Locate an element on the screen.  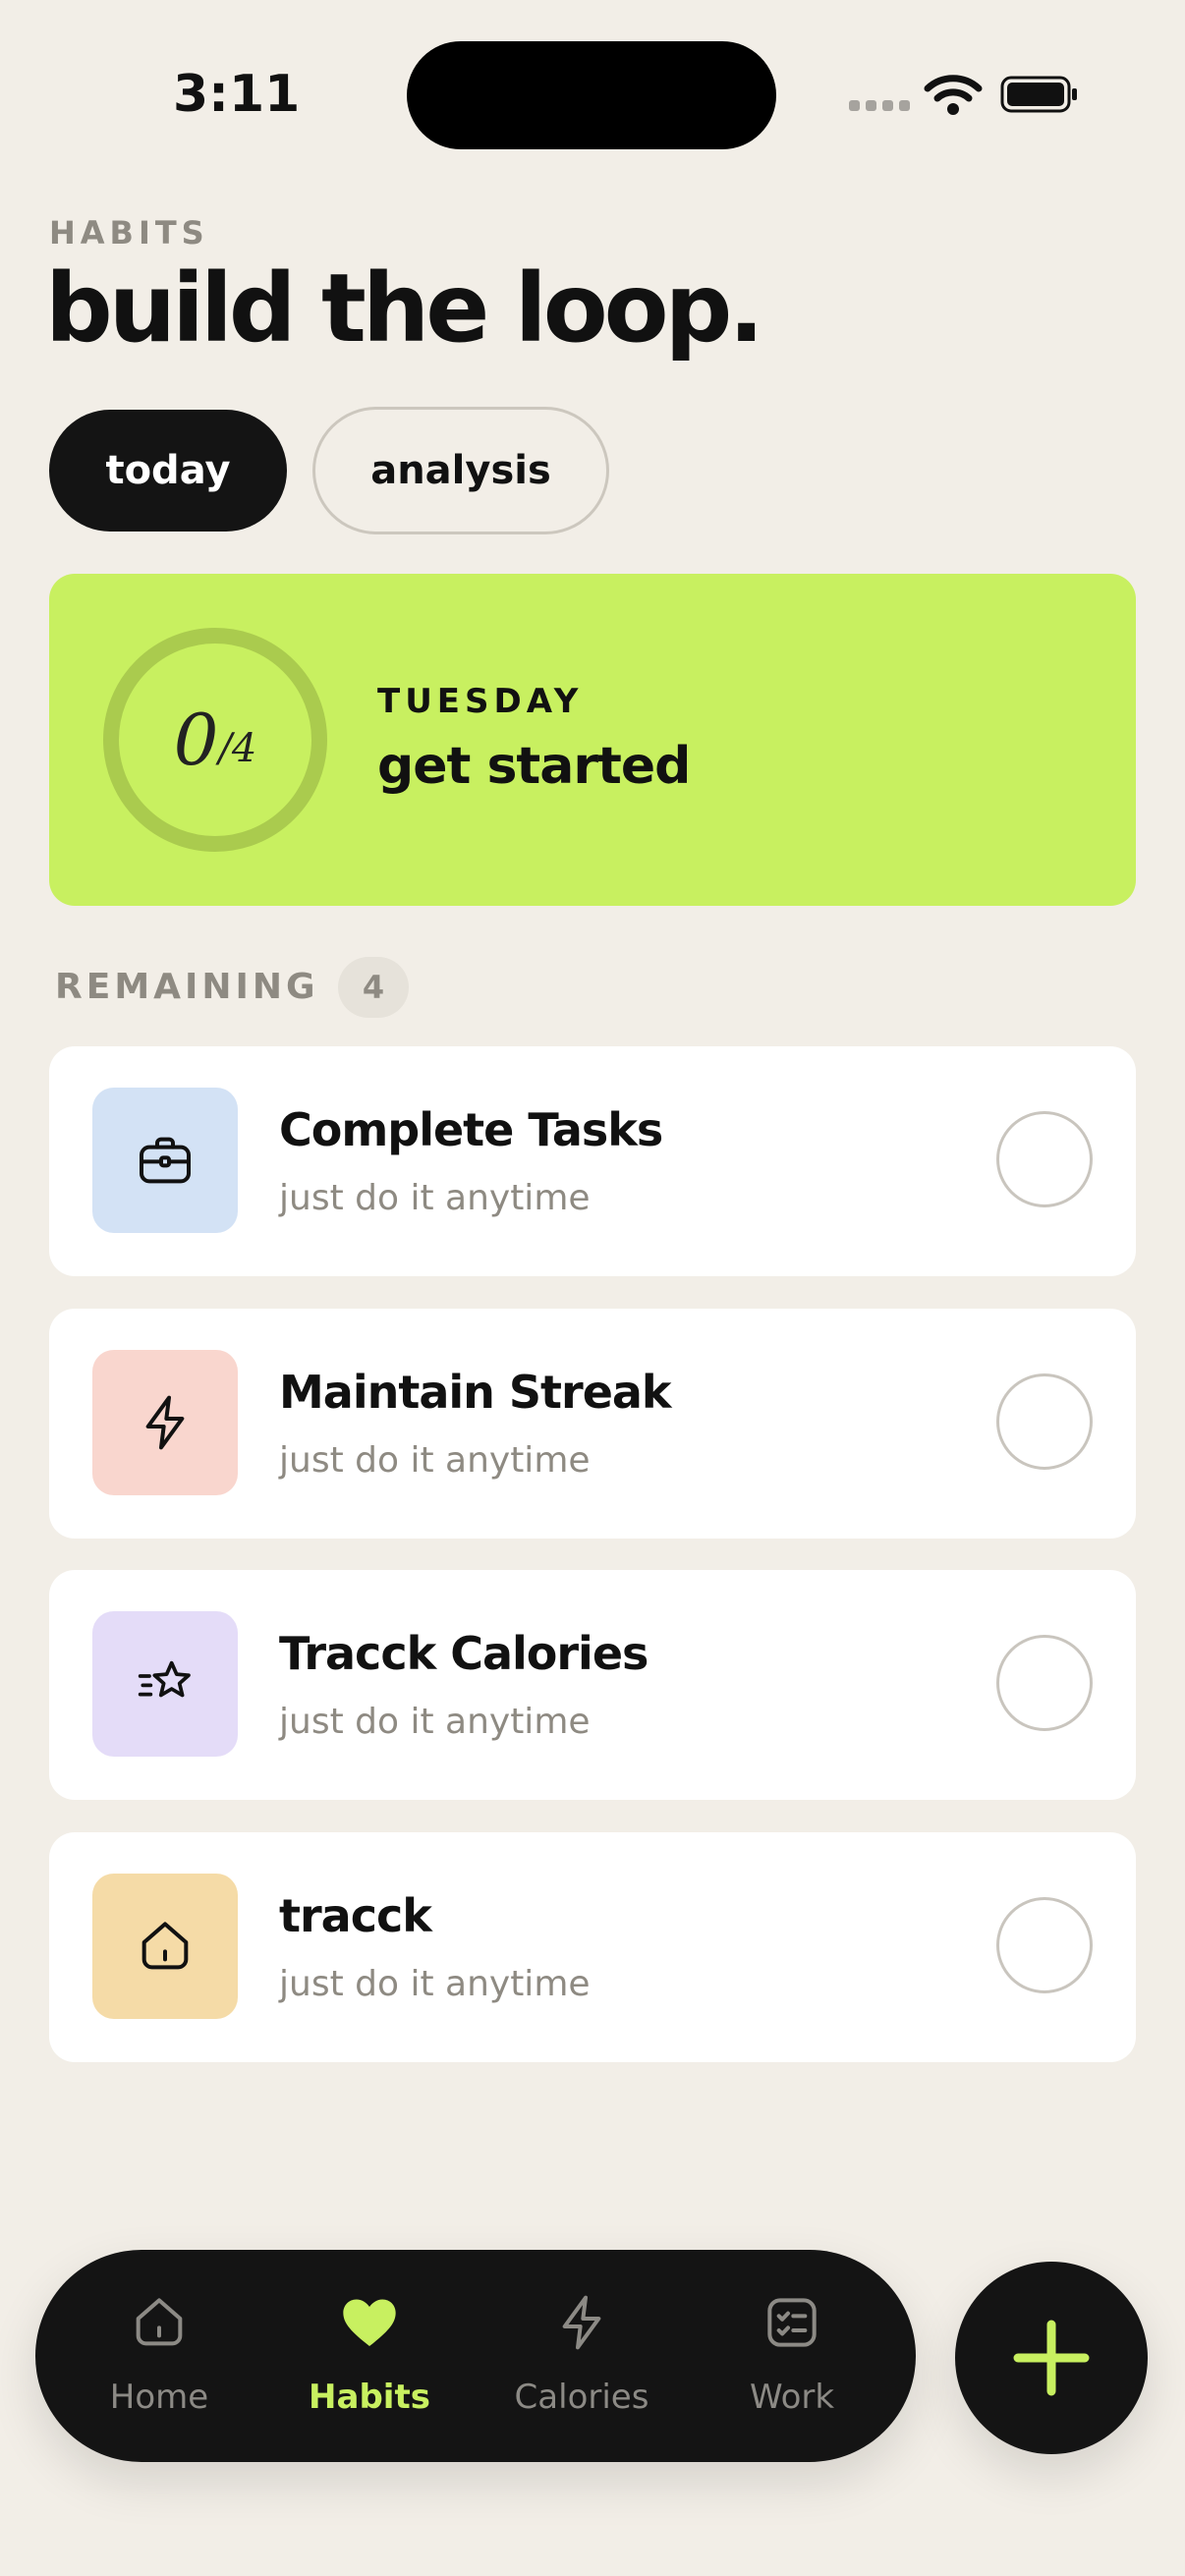
habit-card-maintain-streak: Maintain Streak just do it anytime is located at coordinates (592, 1424).